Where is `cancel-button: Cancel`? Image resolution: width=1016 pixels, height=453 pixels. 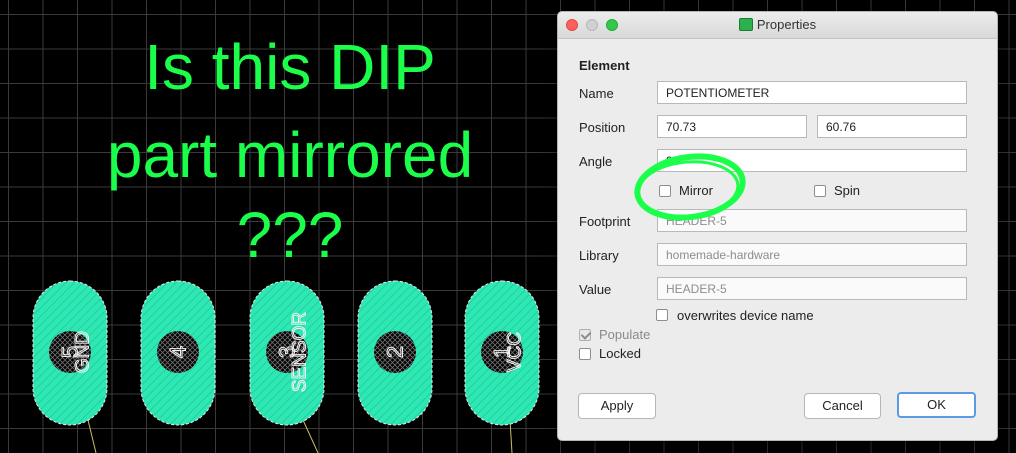 cancel-button: Cancel is located at coordinates (842, 406).